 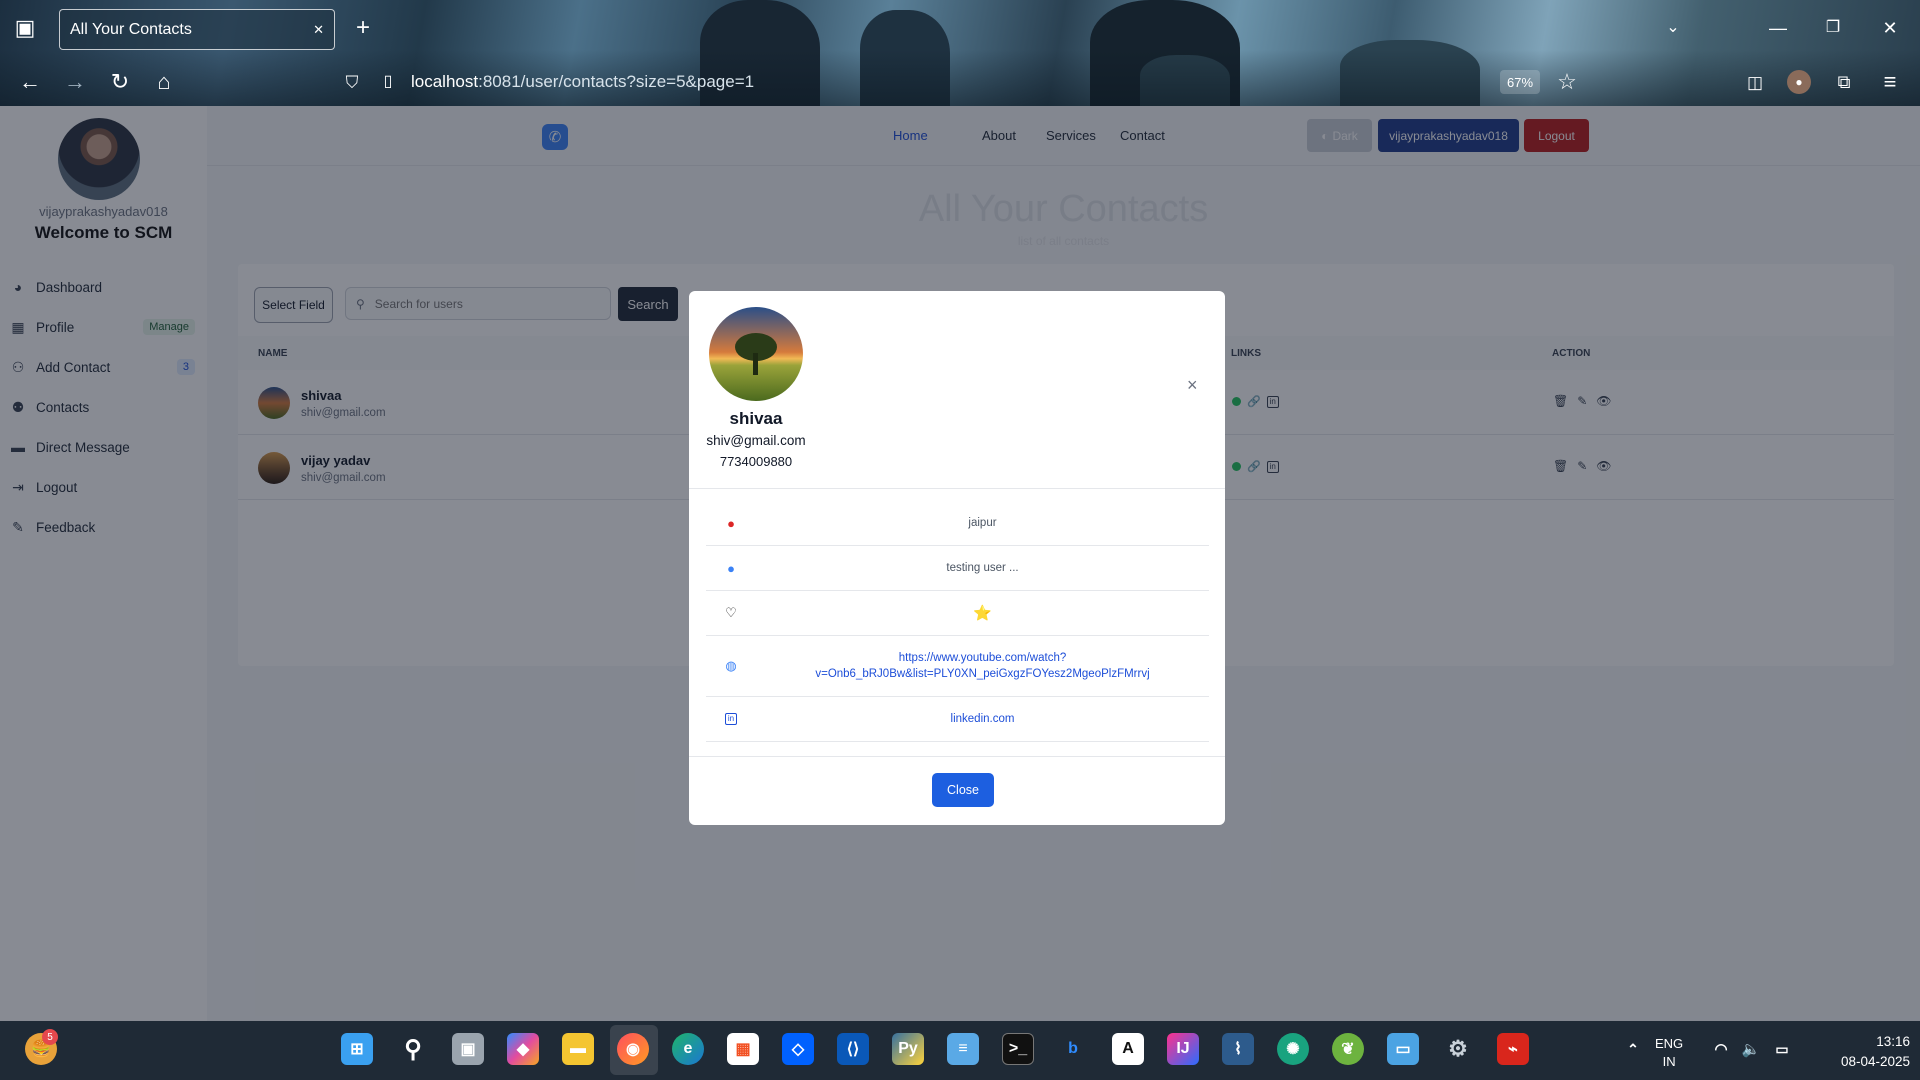 What do you see at coordinates (957, 613) in the screenshot?
I see `favorite-row: ♡ ⭐` at bounding box center [957, 613].